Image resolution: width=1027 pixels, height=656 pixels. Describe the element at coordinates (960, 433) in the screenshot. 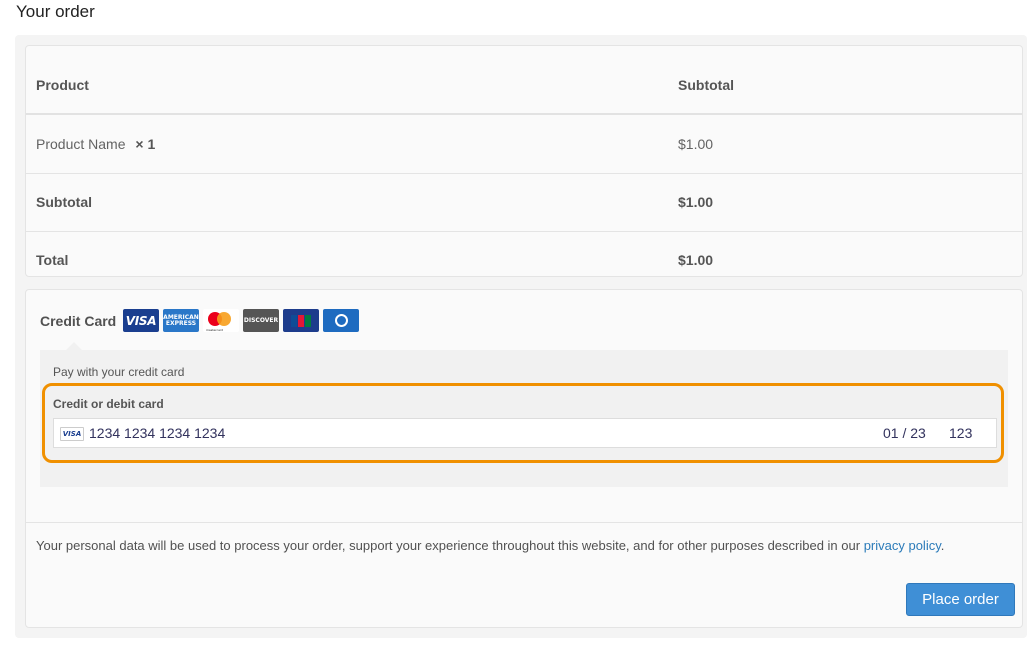

I see `card-cvc-input: 123` at that location.